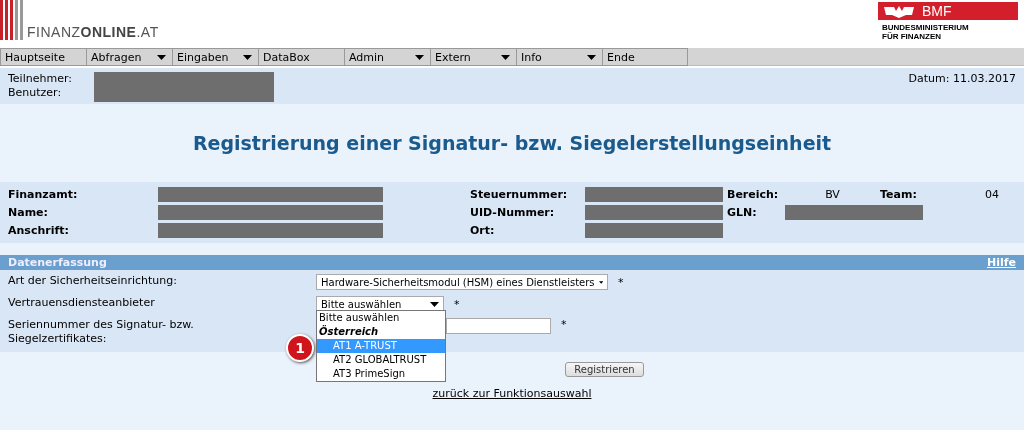 This screenshot has height=430, width=1024. Describe the element at coordinates (753, 194) in the screenshot. I see `field-label: Bereich:` at that location.